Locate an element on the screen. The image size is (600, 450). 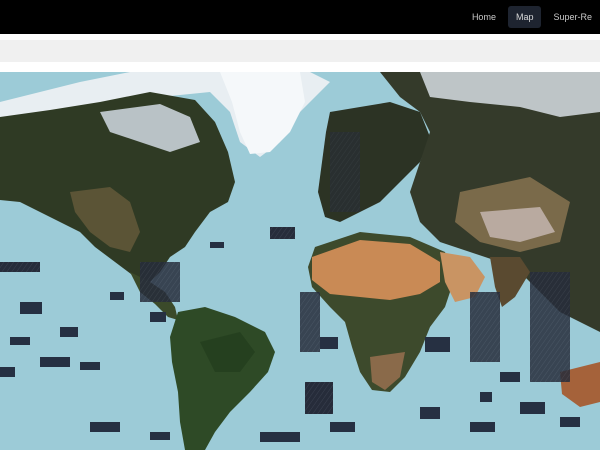
top-navbar: Home Map Super-Re is located at coordinates (300, 17).